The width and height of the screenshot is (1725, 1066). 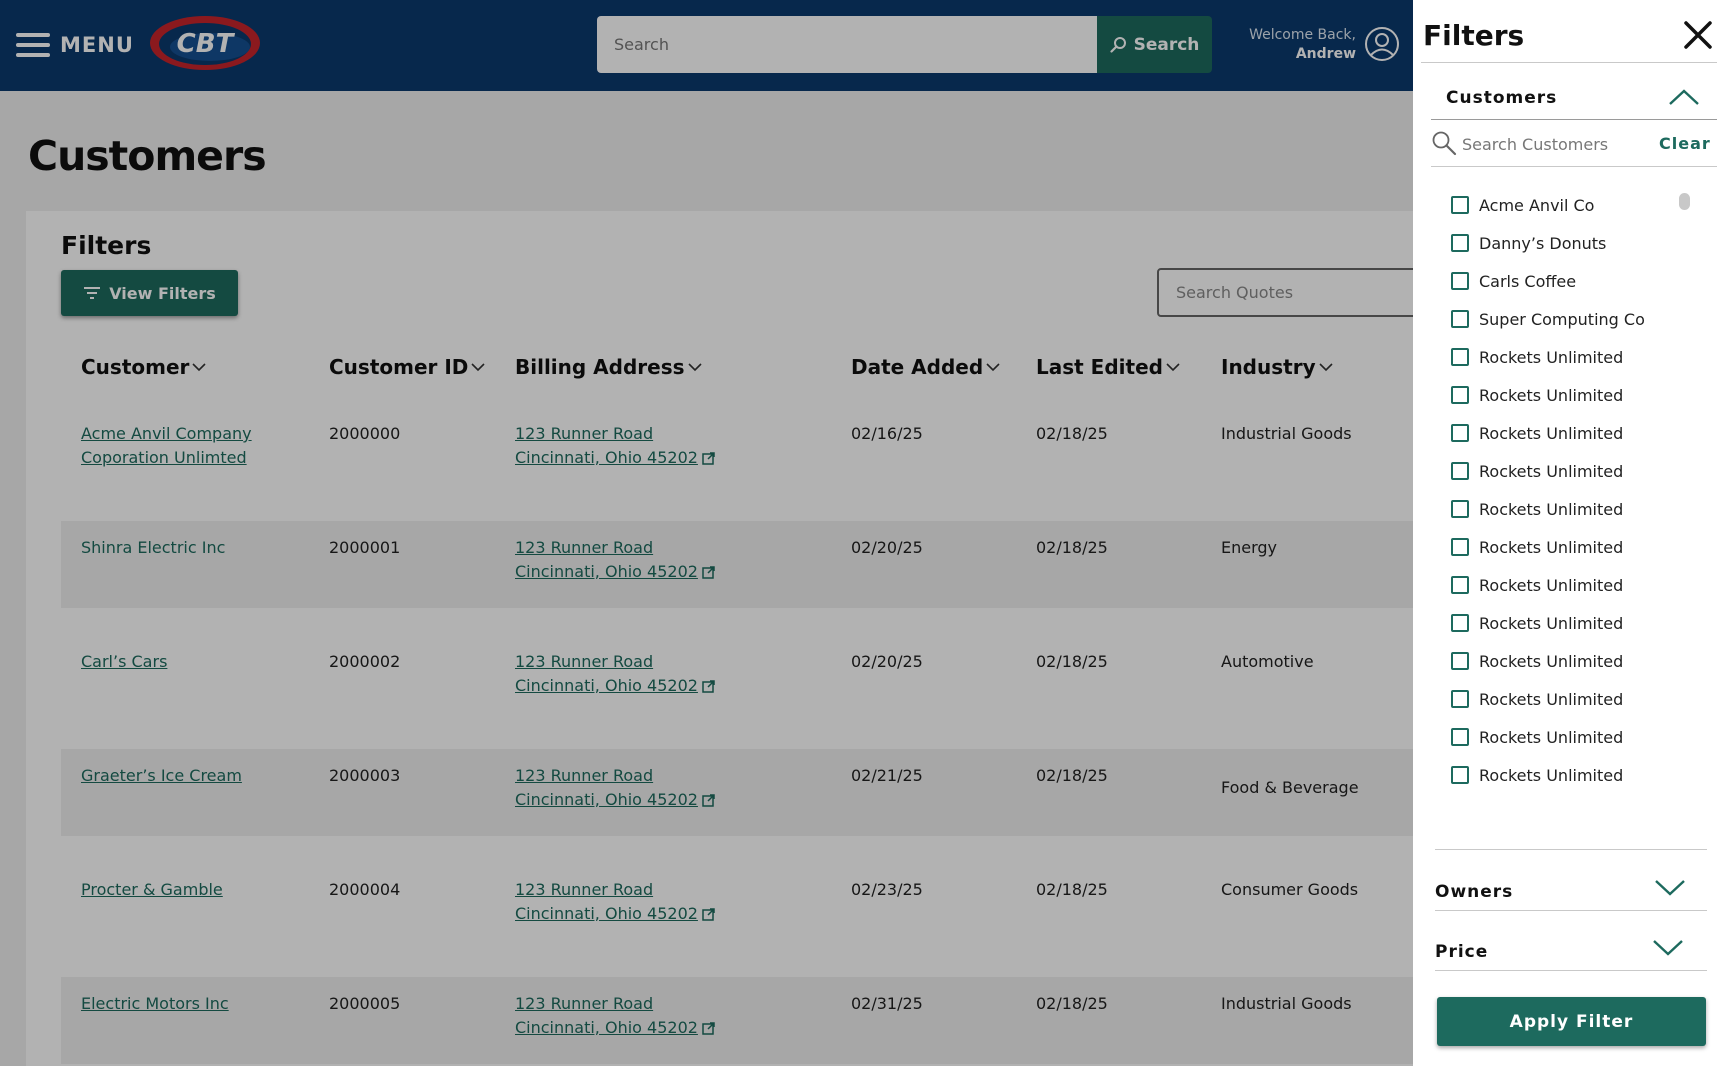 What do you see at coordinates (1461, 952) in the screenshot?
I see `price-section-label: Price` at bounding box center [1461, 952].